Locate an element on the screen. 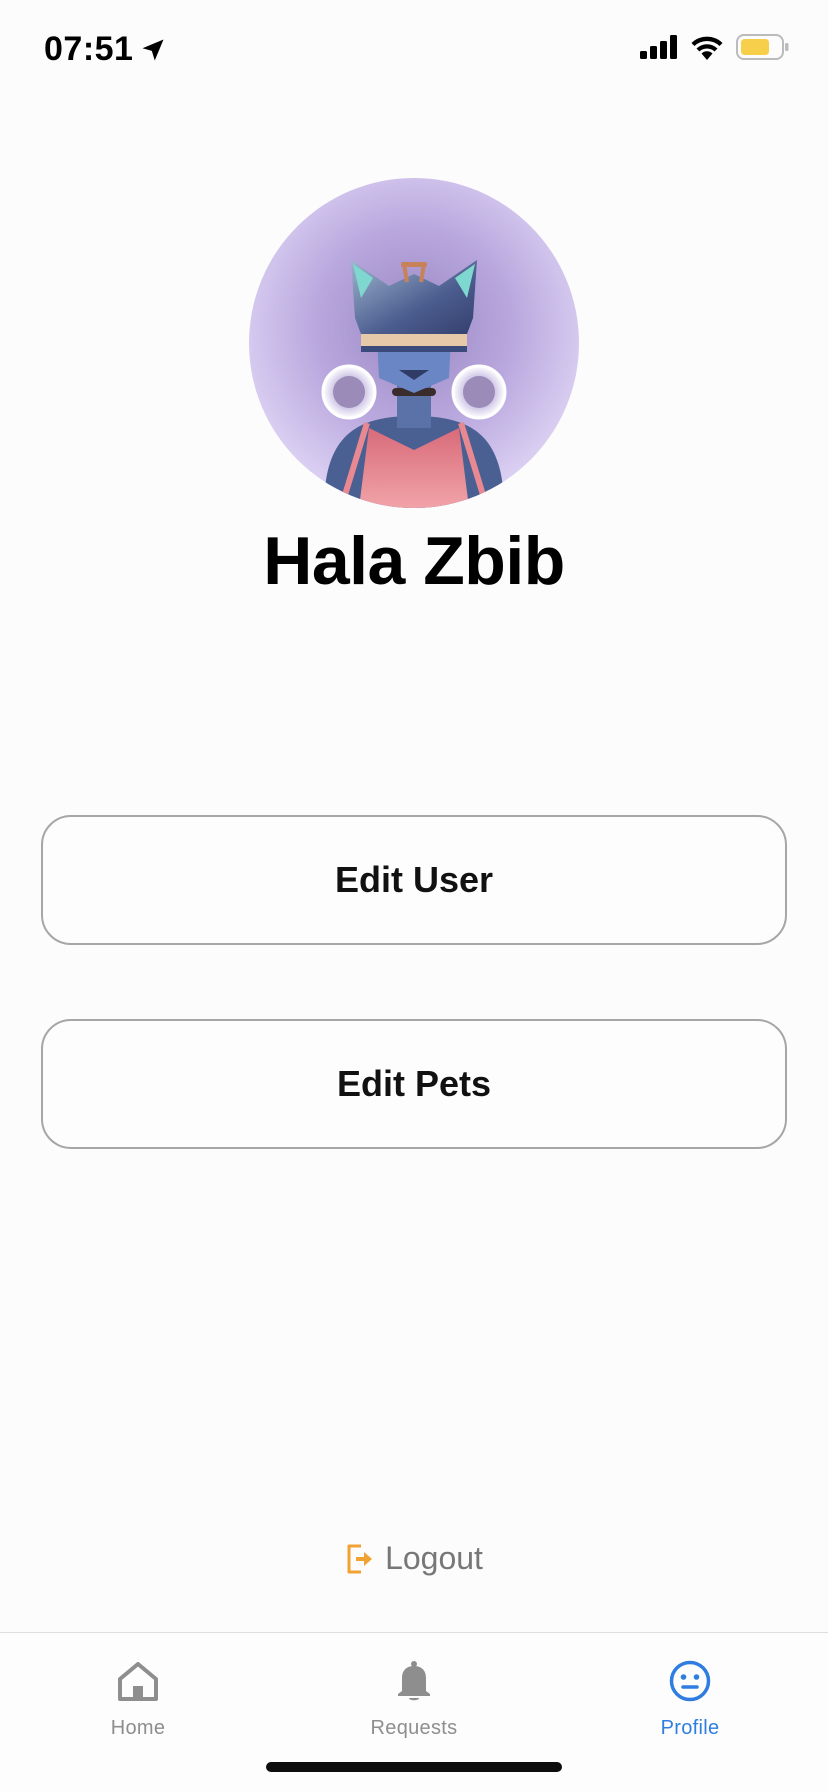 This screenshot has width=828, height=1792. status-indicators is located at coordinates (715, 47).